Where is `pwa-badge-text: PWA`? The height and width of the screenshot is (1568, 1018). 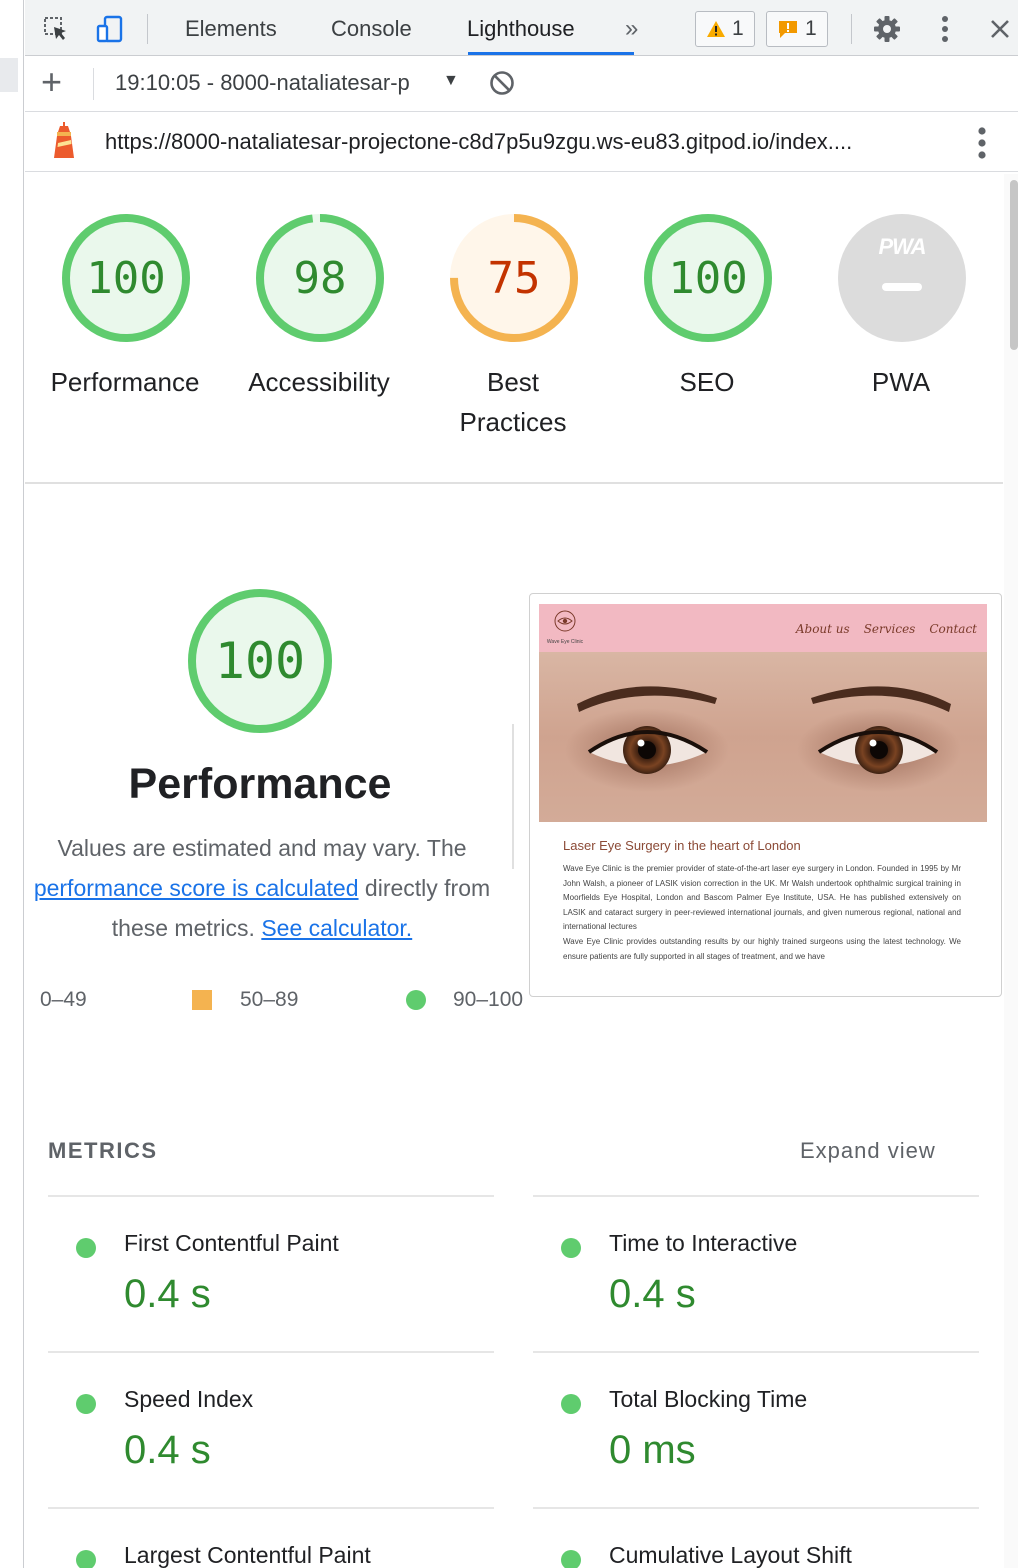 pwa-badge-text: PWA is located at coordinates (902, 246).